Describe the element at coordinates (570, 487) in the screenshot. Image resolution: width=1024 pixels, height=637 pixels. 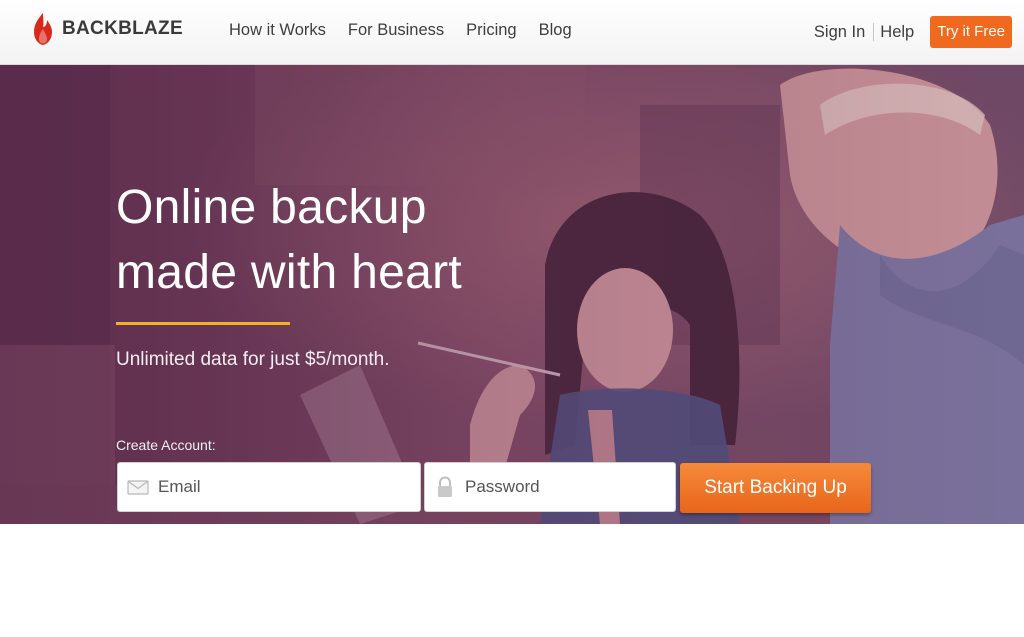
I see `password-input` at that location.